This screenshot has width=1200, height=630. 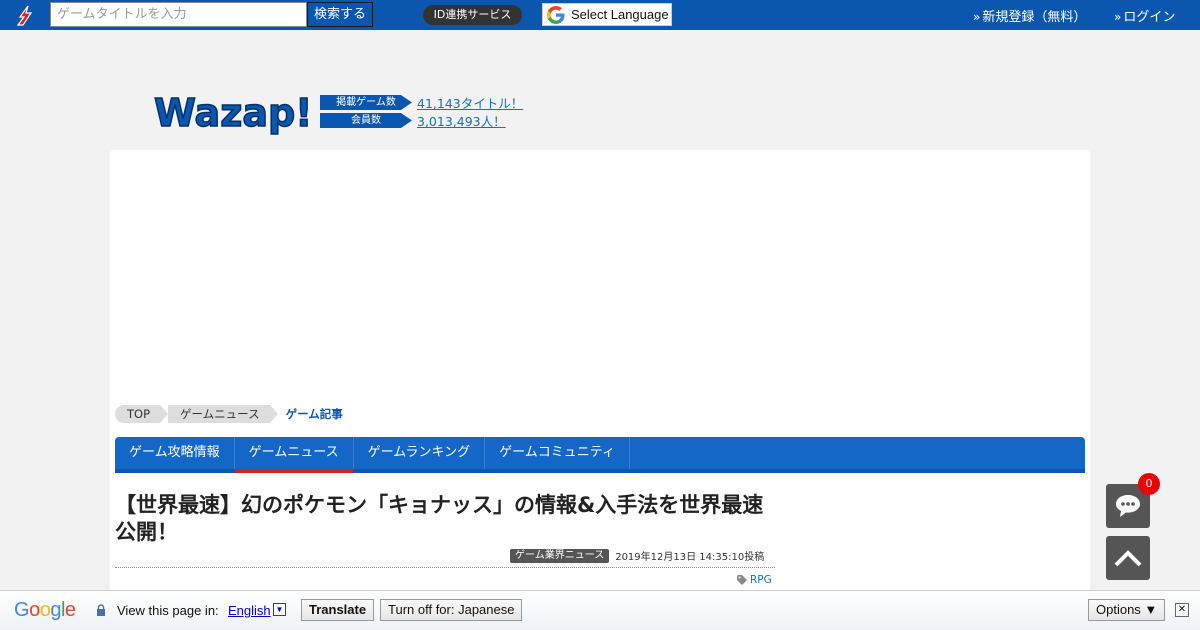 I want to click on comment-count-badge: 0, so click(x=1149, y=484).